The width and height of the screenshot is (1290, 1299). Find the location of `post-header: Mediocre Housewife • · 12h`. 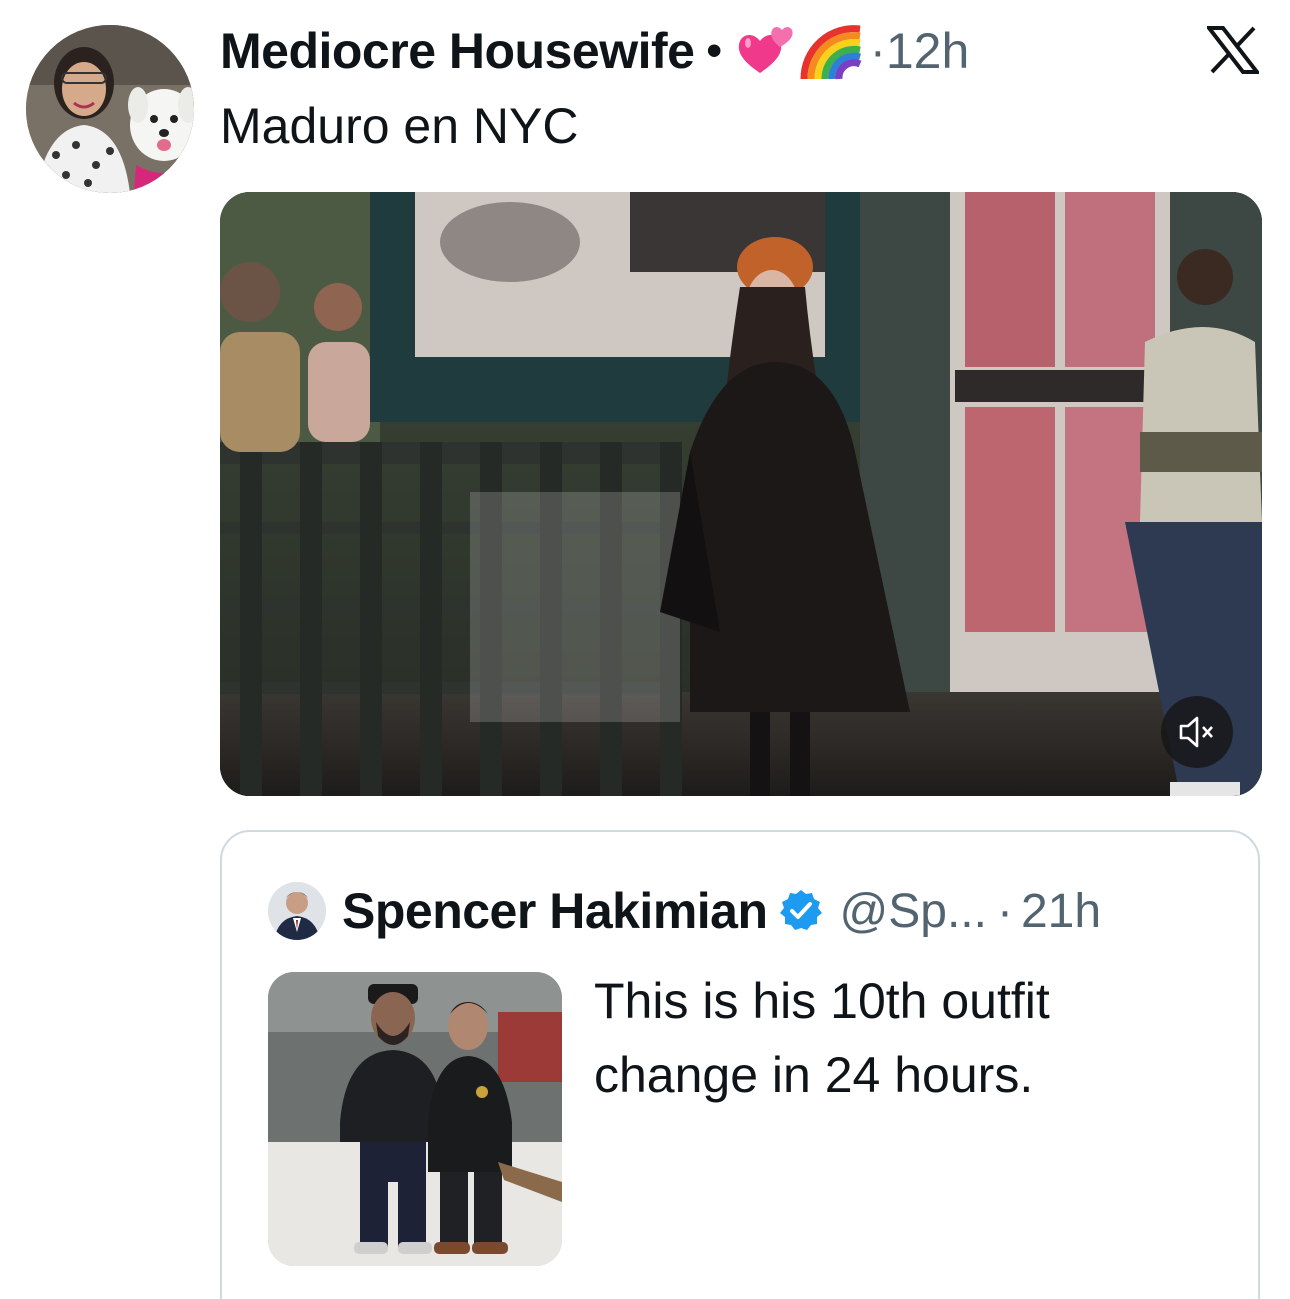

post-header: Mediocre Housewife • · 12h is located at coordinates (594, 51).